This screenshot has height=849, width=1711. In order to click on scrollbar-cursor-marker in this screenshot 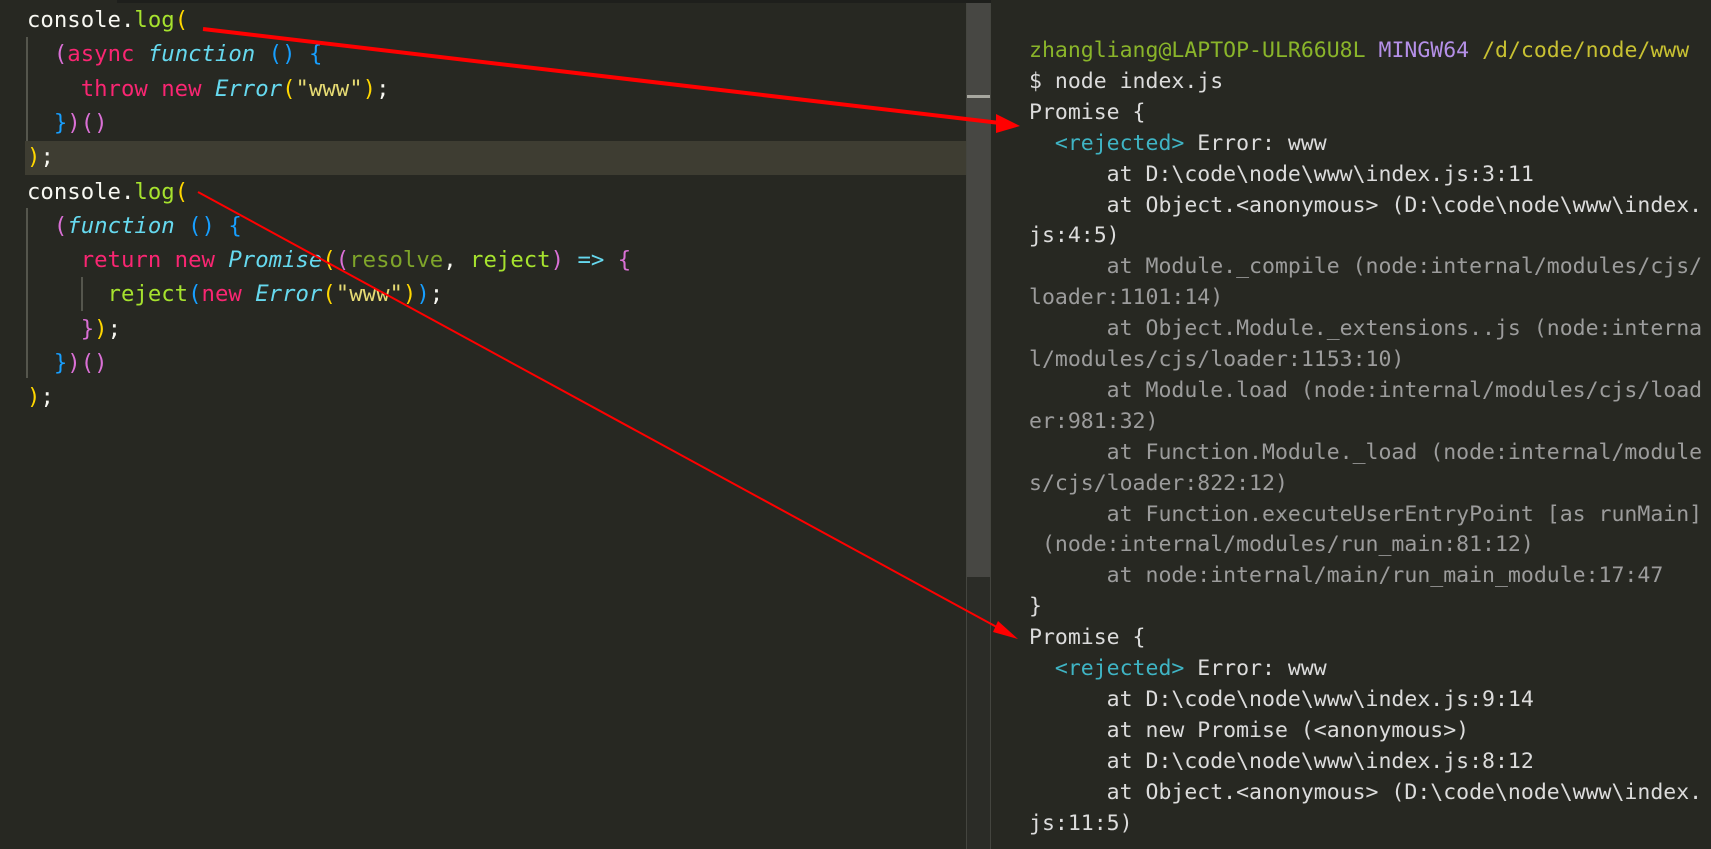, I will do `click(978, 96)`.